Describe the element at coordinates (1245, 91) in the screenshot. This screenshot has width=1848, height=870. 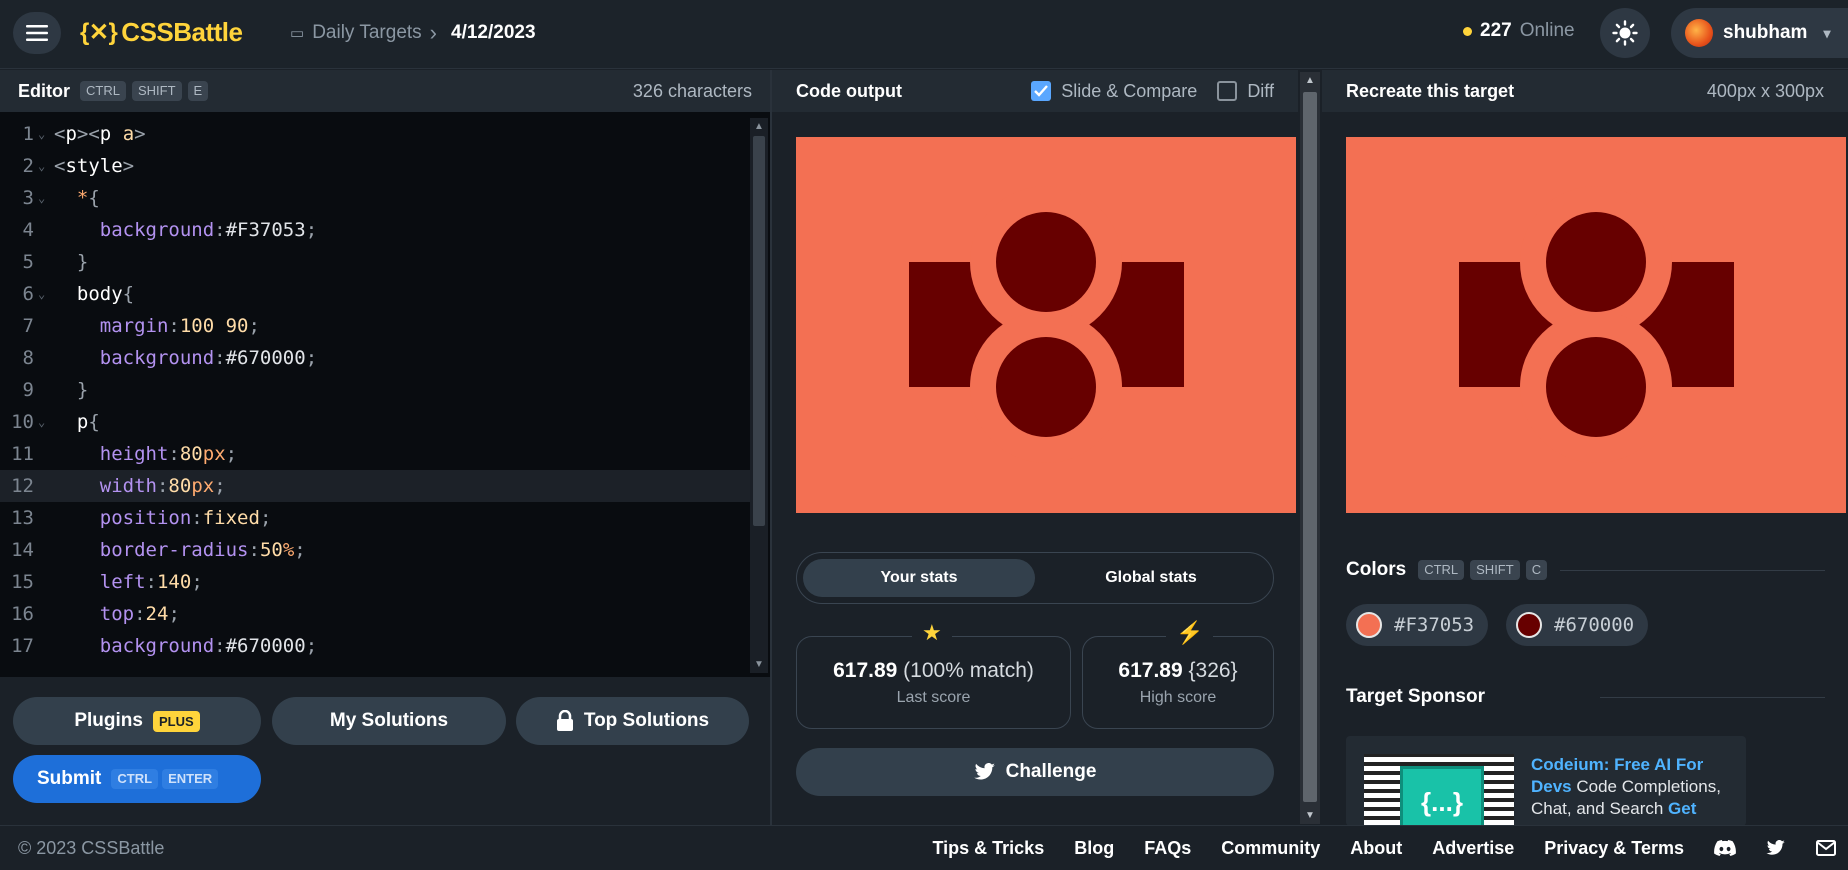
I see `diff-toggle: Diff` at that location.